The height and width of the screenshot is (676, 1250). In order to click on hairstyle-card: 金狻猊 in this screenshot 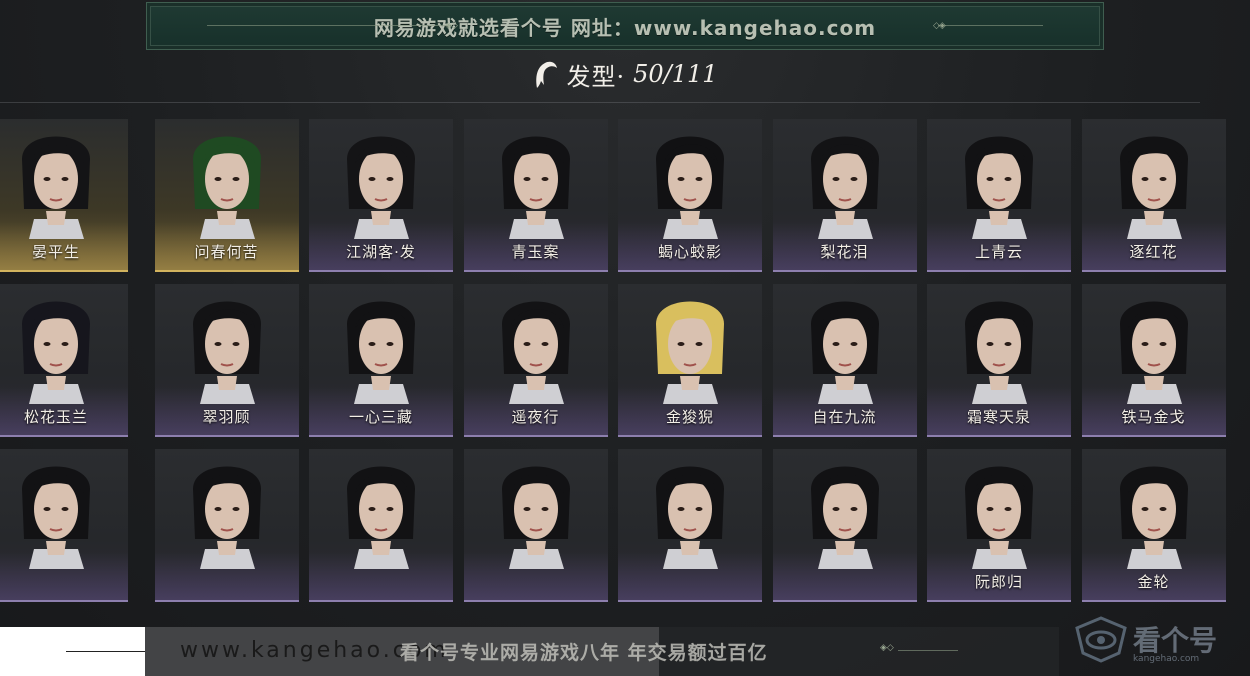, I will do `click(690, 360)`.